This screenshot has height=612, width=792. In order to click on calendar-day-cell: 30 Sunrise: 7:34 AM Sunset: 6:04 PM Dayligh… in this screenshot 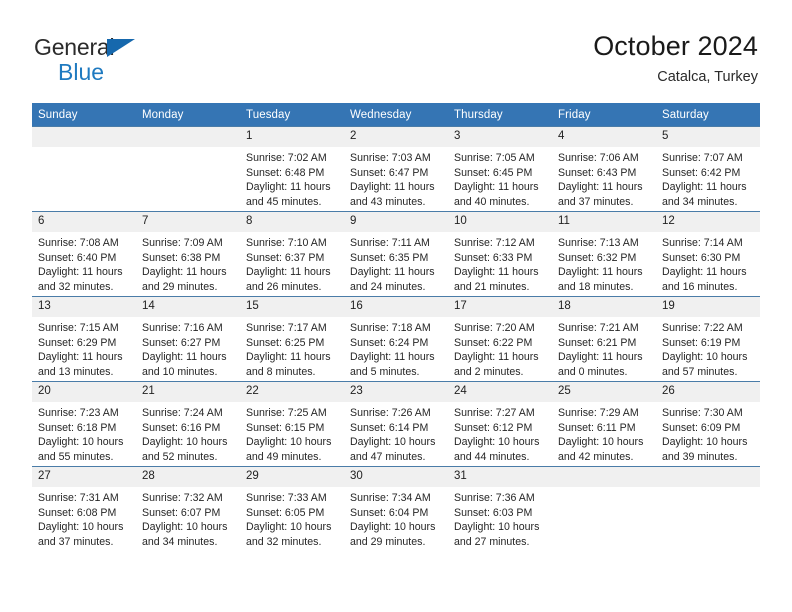, I will do `click(396, 508)`.